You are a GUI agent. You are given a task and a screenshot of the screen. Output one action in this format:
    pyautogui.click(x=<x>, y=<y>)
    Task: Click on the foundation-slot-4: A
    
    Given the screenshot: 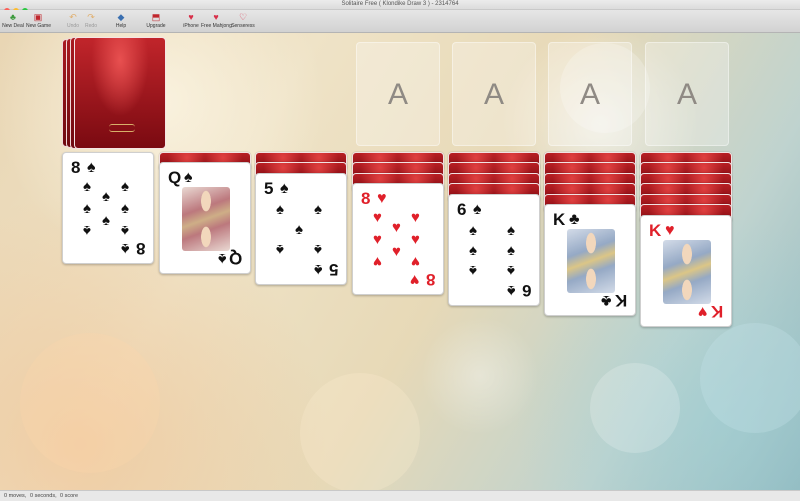 What is the action you would take?
    pyautogui.click(x=687, y=94)
    